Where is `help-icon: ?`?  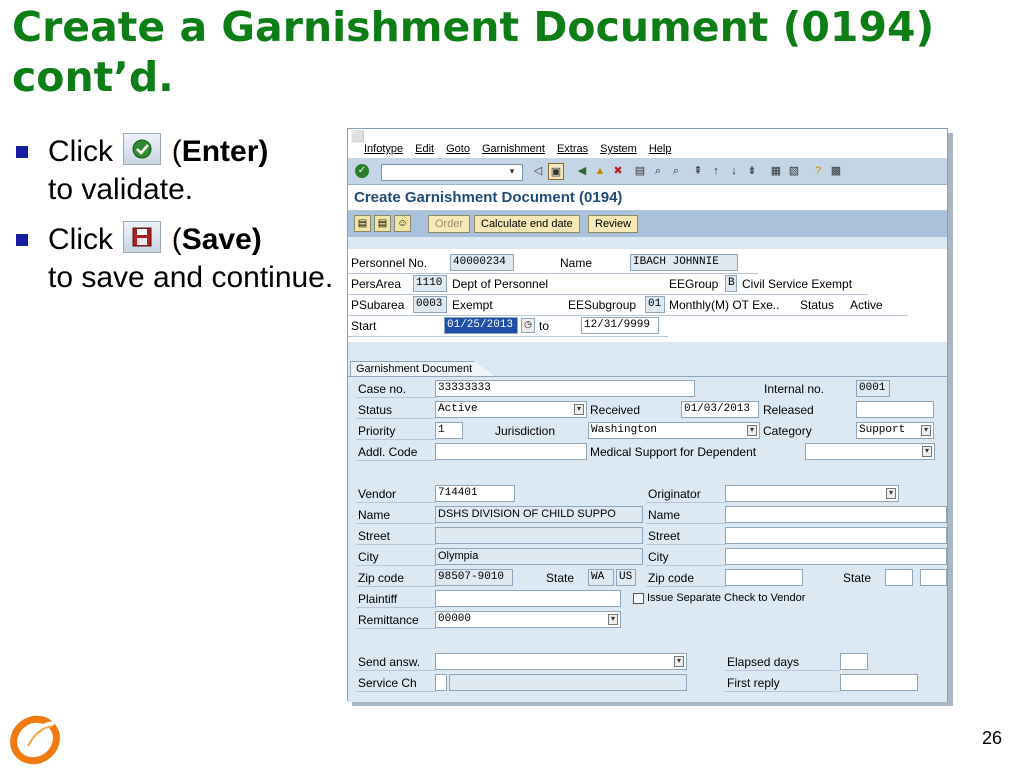 help-icon: ? is located at coordinates (818, 171).